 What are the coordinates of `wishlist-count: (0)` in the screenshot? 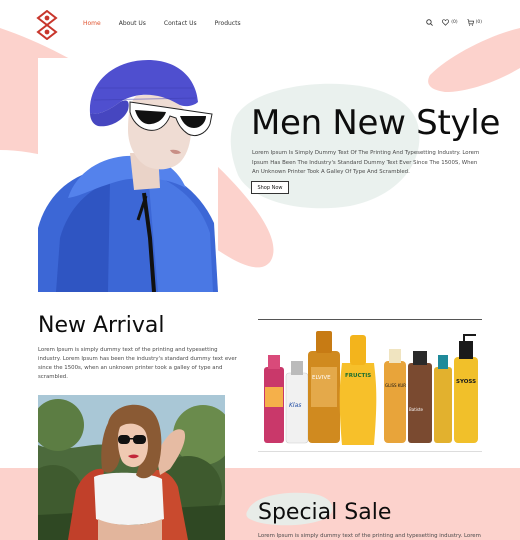 It's located at (454, 22).